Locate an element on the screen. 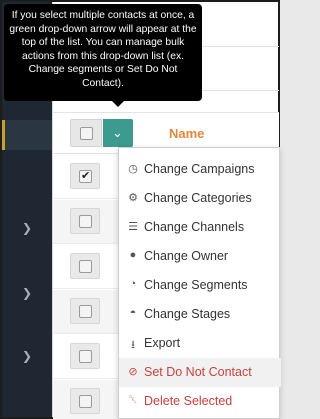  menu-item-set-do-not-contact: ⊘ Set Do Not Contact is located at coordinates (200, 372).